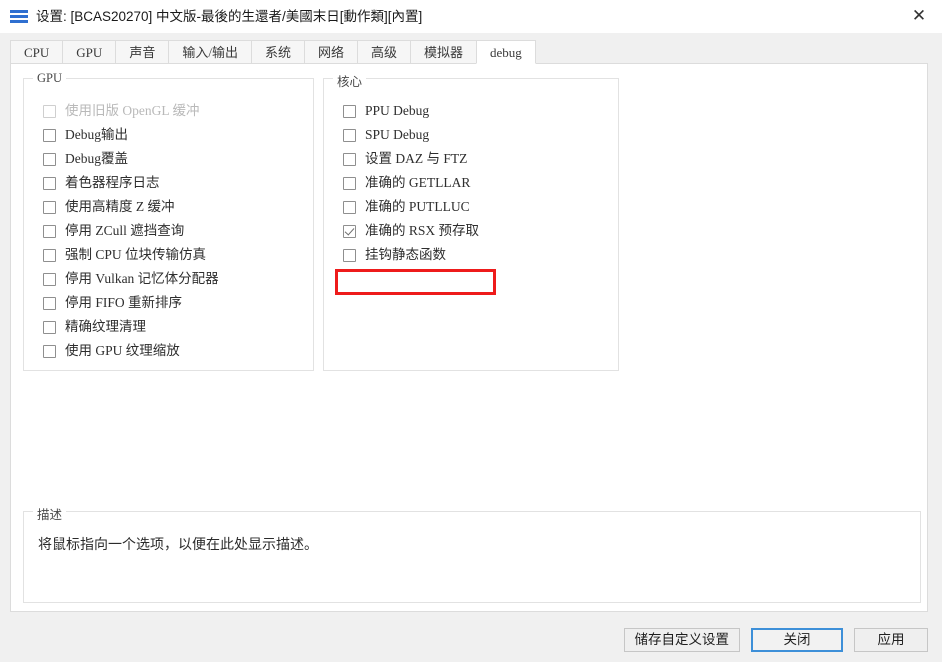 The width and height of the screenshot is (942, 662). I want to click on checkbox-row-high-precision-z-buffer: 使用高精度 Z 缓冲, so click(178, 207).